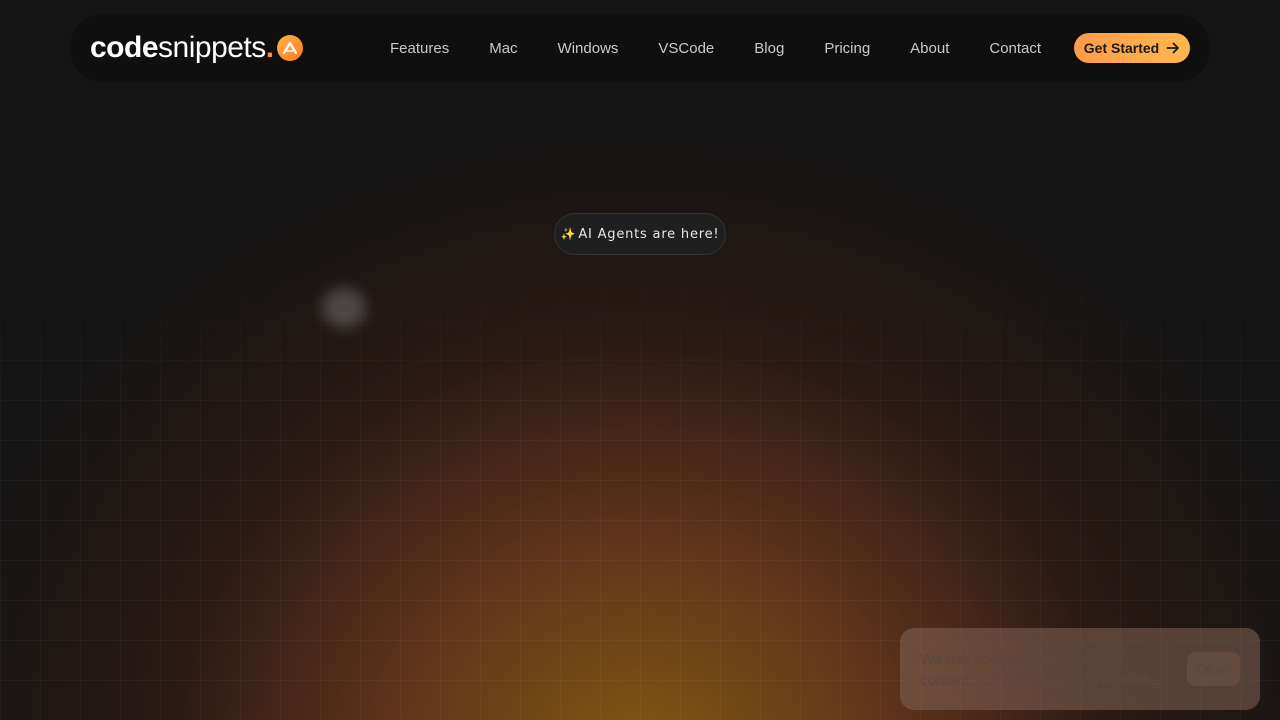  I want to click on arrow-right-icon, so click(1173, 48).